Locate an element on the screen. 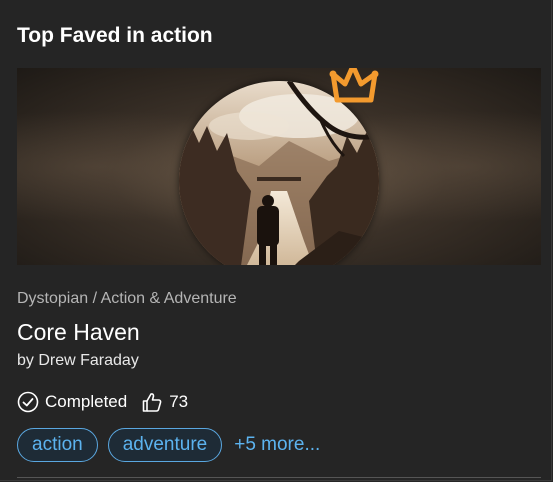 The height and width of the screenshot is (482, 553). book-title: Core Haven is located at coordinates (78, 332).